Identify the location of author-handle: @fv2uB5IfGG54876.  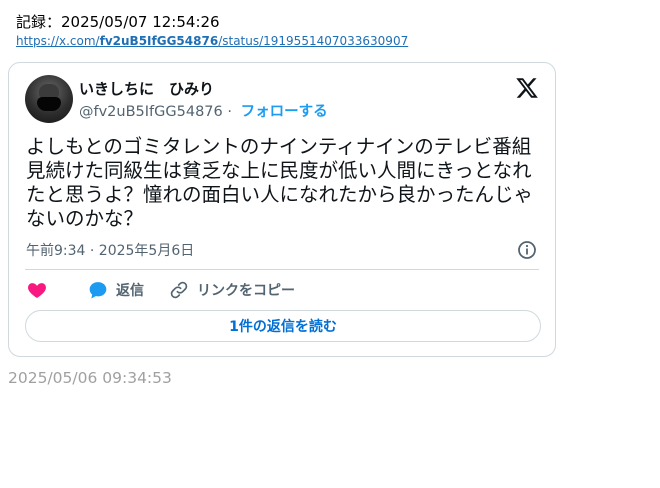
(151, 112).